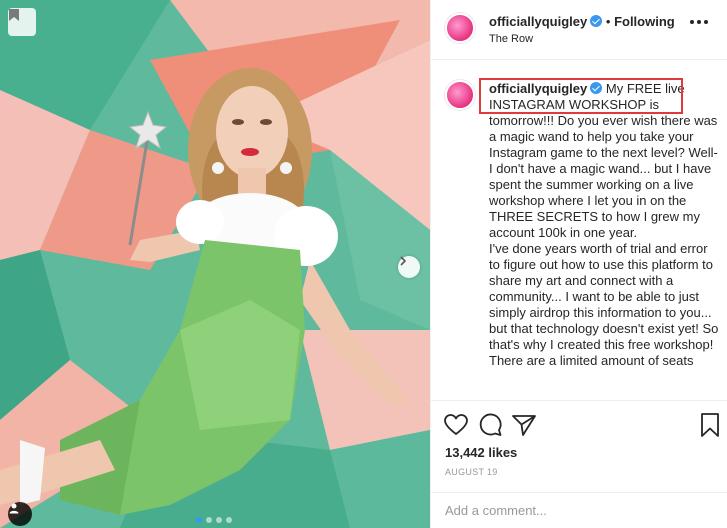  What do you see at coordinates (575, 510) in the screenshot?
I see `comment-input` at bounding box center [575, 510].